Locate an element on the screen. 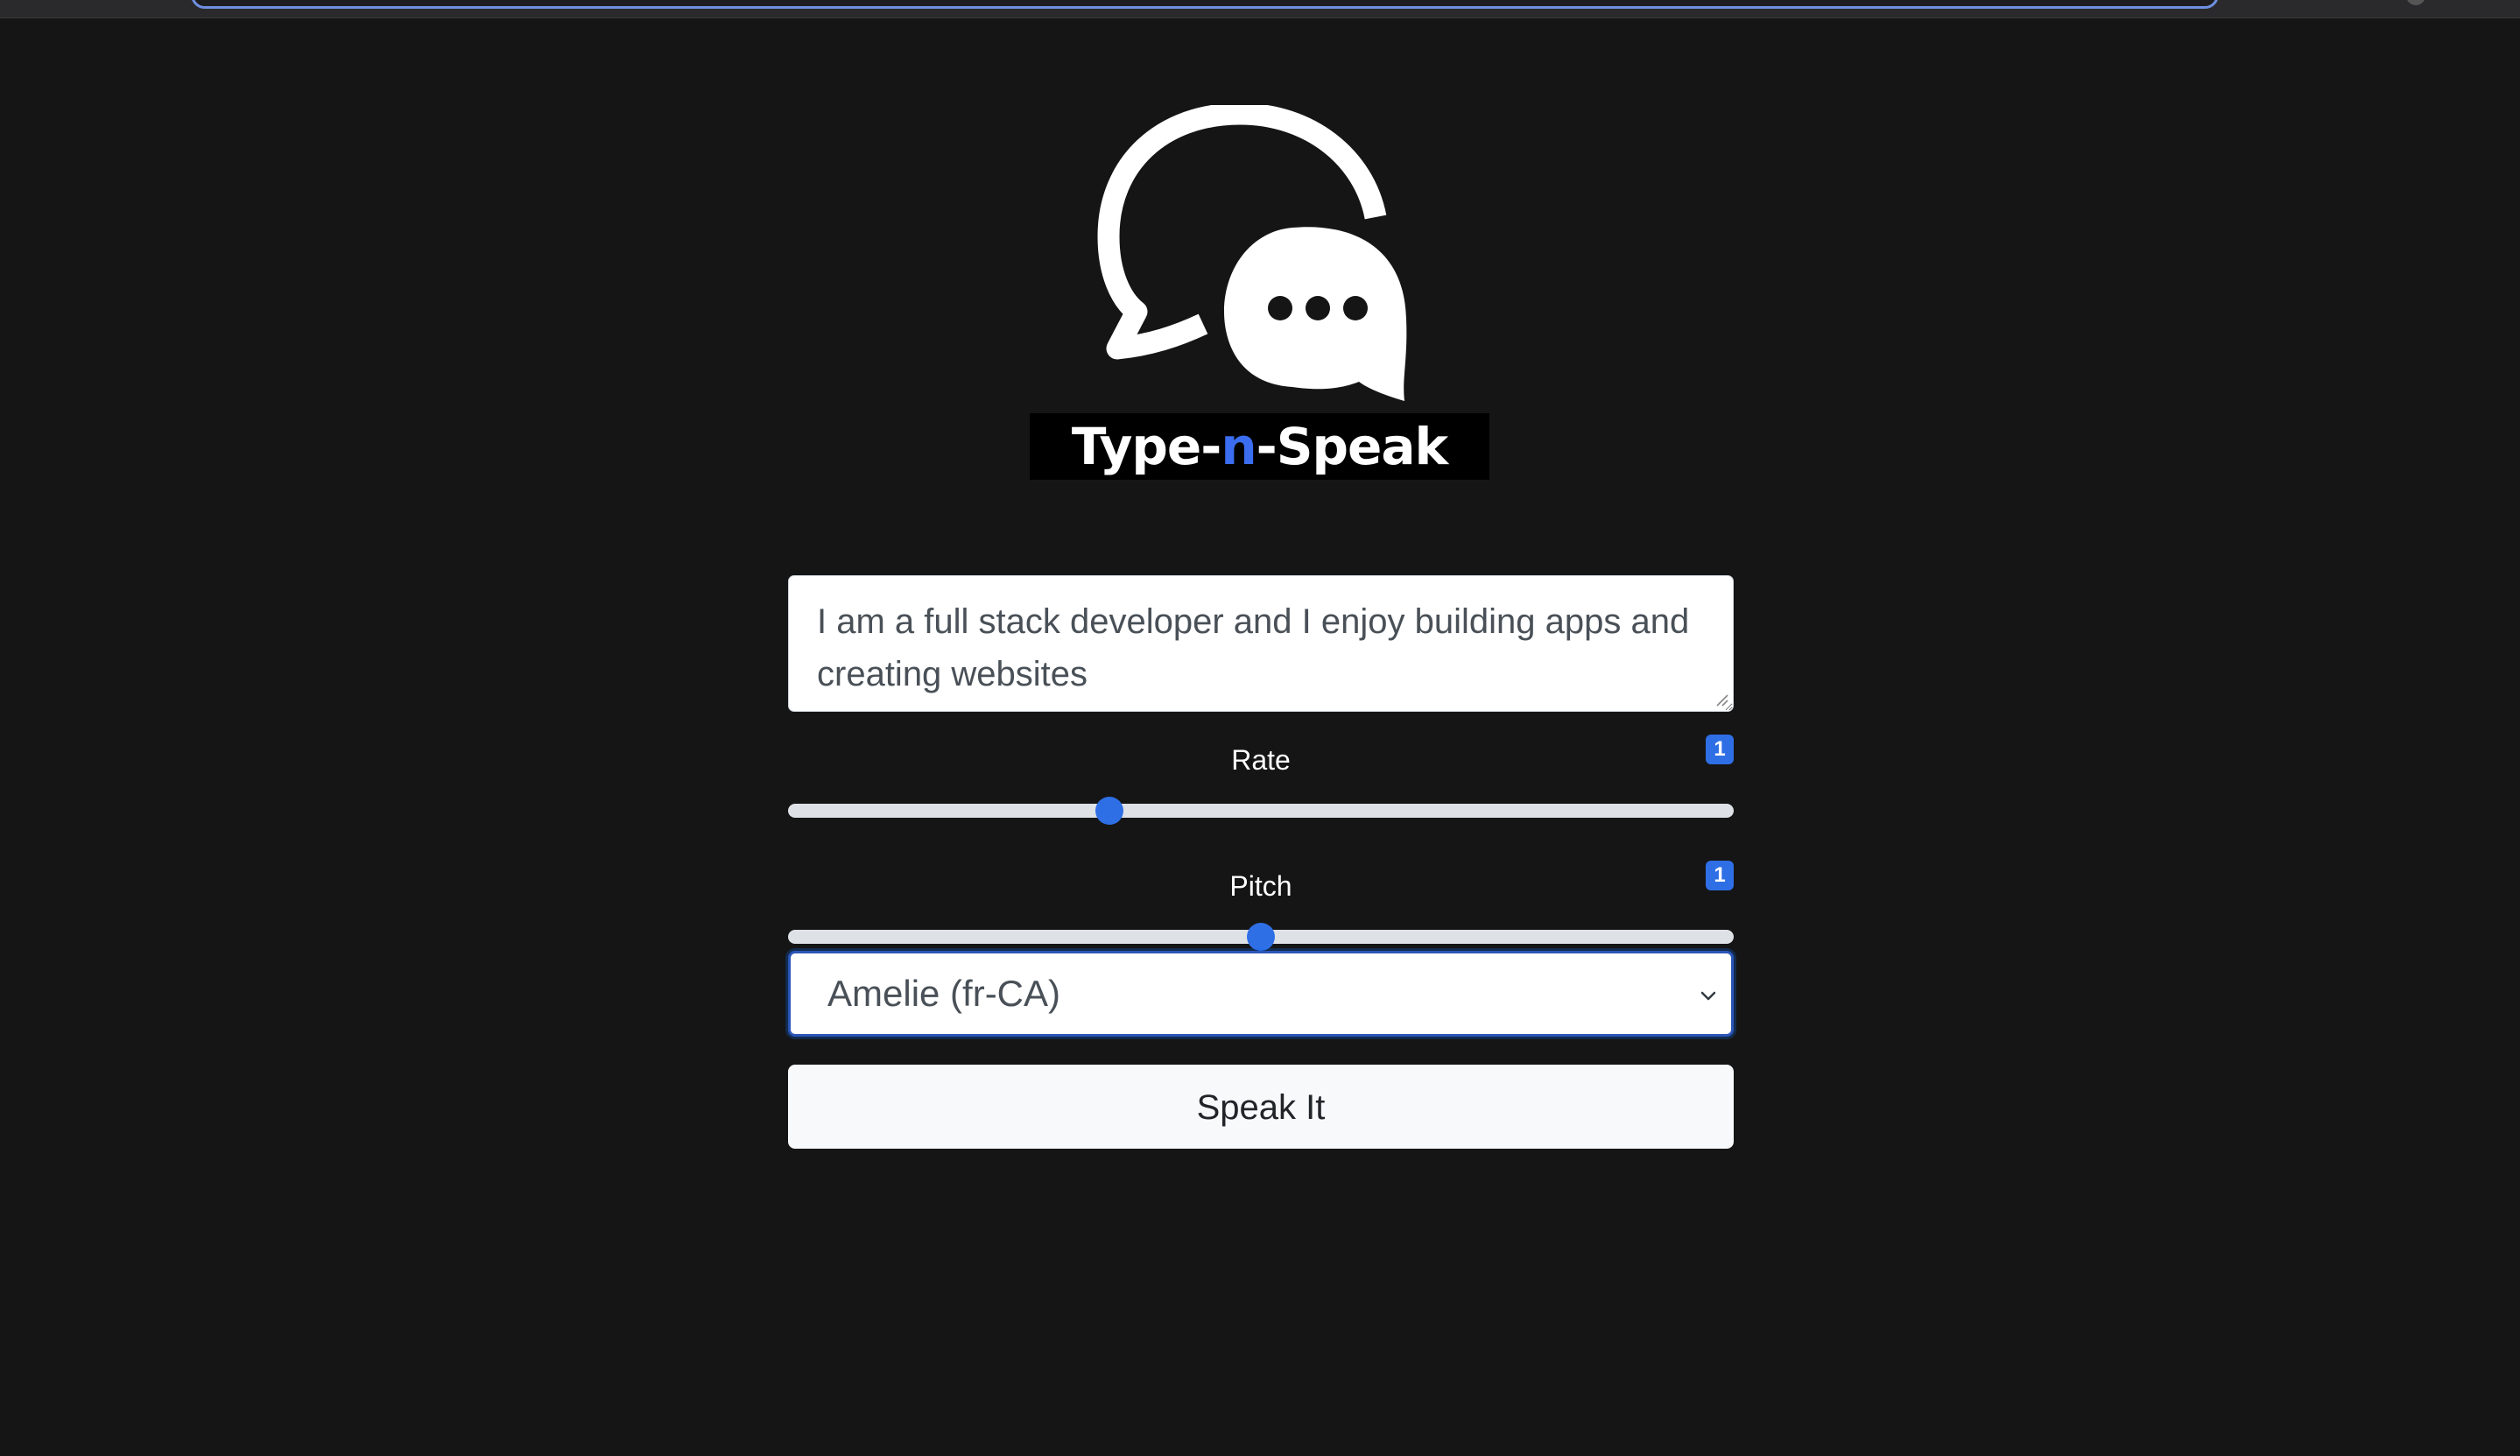 Image resolution: width=2520 pixels, height=1456 pixels. profile-avatar is located at coordinates (2415, 2).